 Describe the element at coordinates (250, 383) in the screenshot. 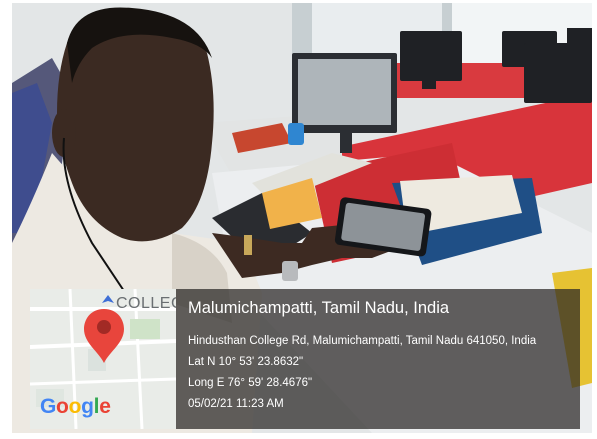

I see `location-longitude: Long E 76° 59' 28.4676"` at that location.